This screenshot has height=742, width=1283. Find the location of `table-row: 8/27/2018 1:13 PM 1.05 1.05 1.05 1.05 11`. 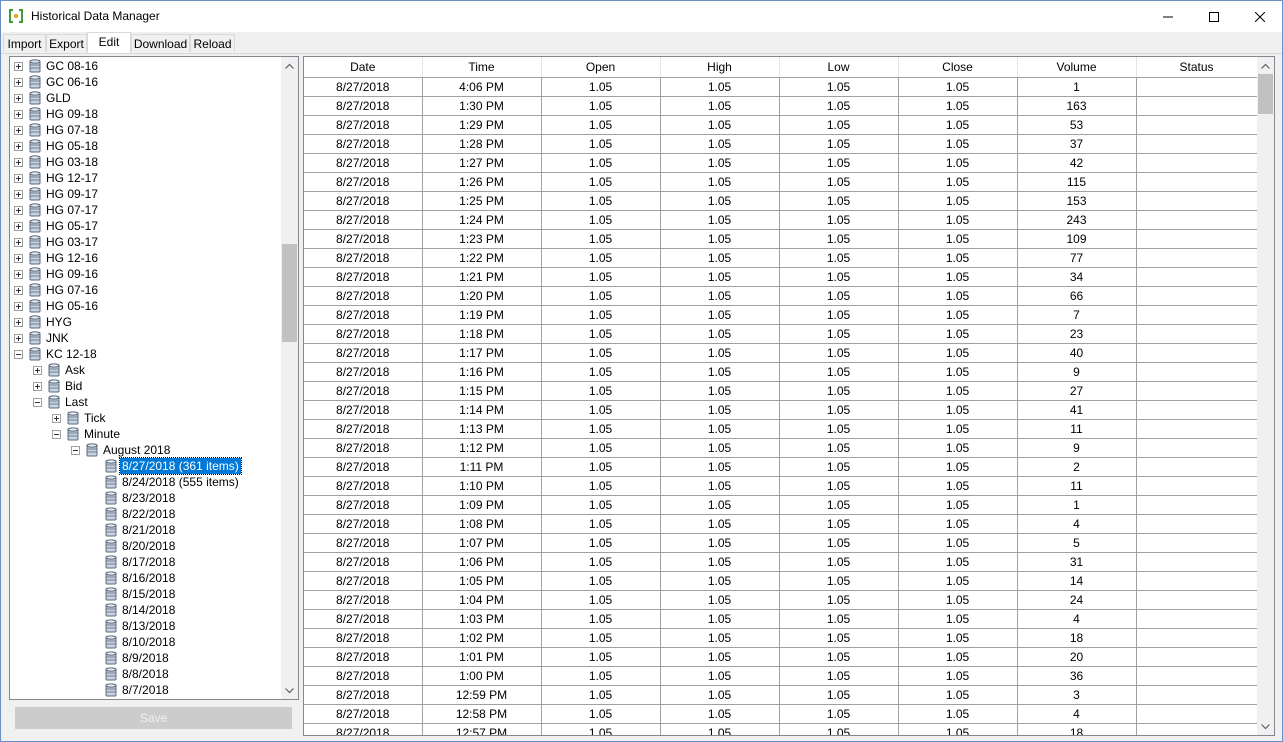

table-row: 8/27/2018 1:13 PM 1.05 1.05 1.05 1.05 11 is located at coordinates (781, 429).